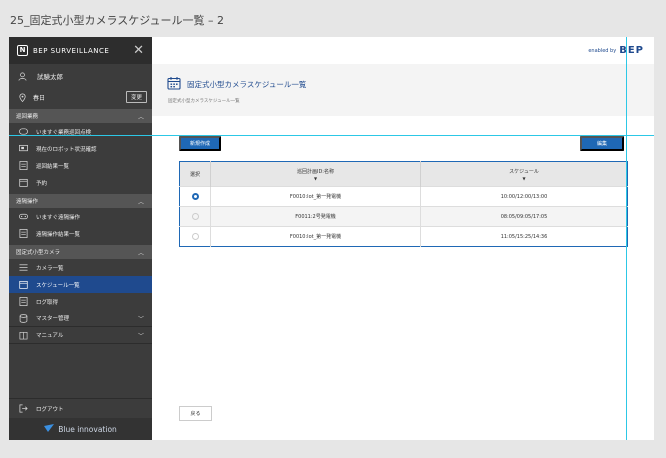 The height and width of the screenshot is (458, 666). Describe the element at coordinates (403, 50) in the screenshot. I see `topbar: enabled by BEP` at that location.